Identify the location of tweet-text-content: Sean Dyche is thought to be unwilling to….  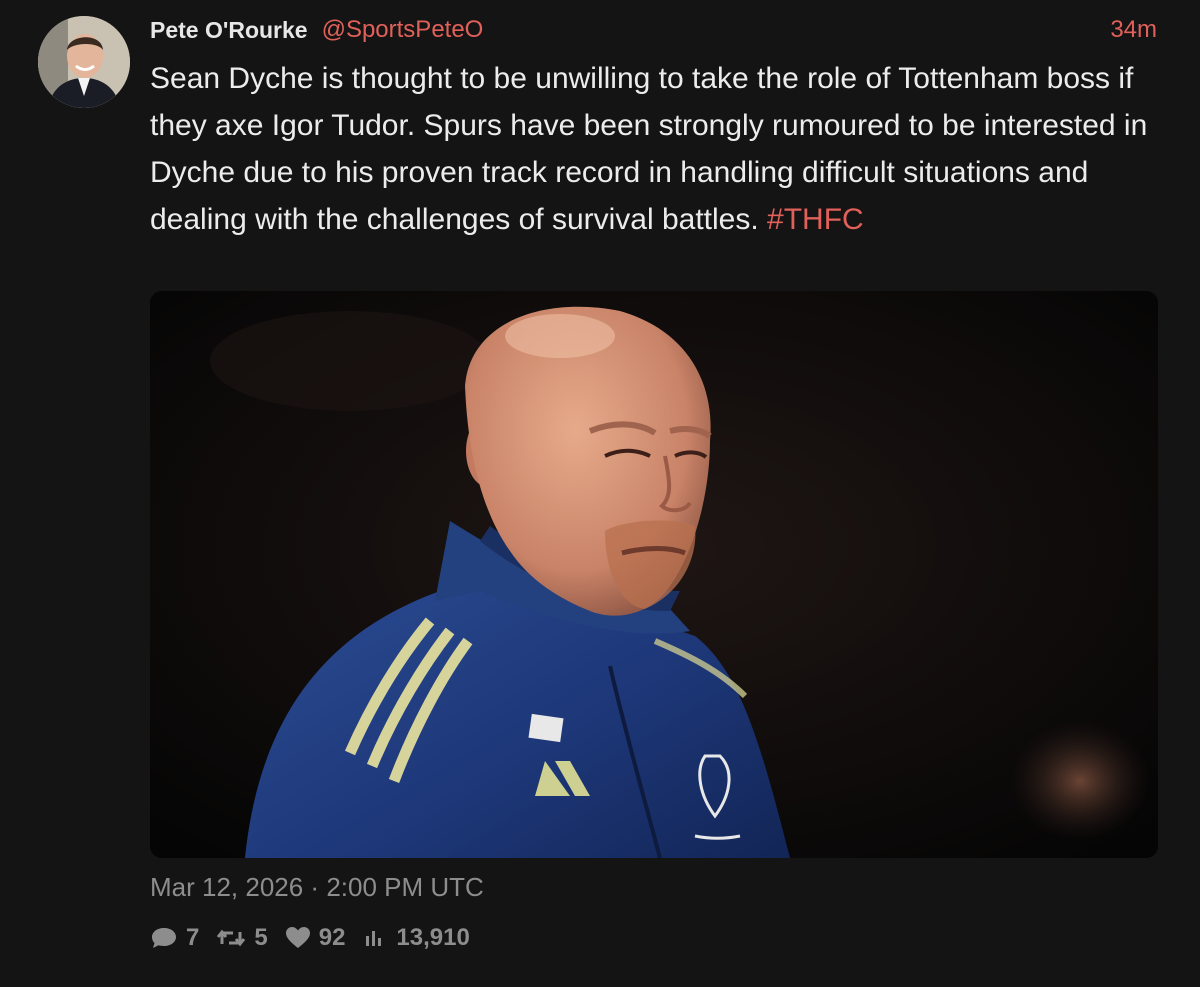
(649, 149).